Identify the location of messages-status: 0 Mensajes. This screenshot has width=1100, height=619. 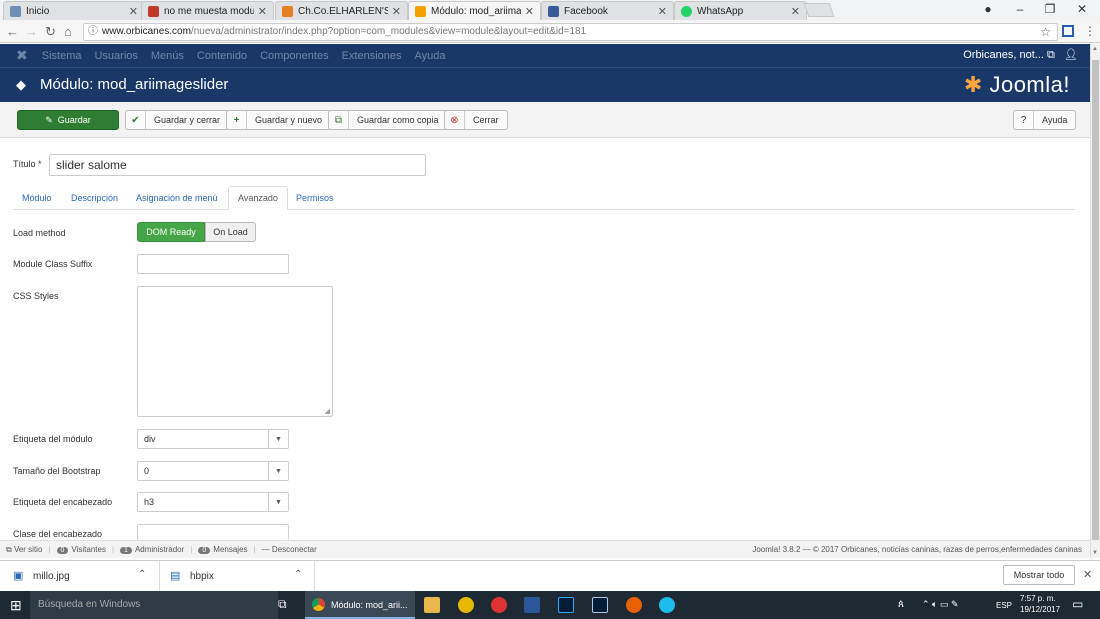
(223, 549).